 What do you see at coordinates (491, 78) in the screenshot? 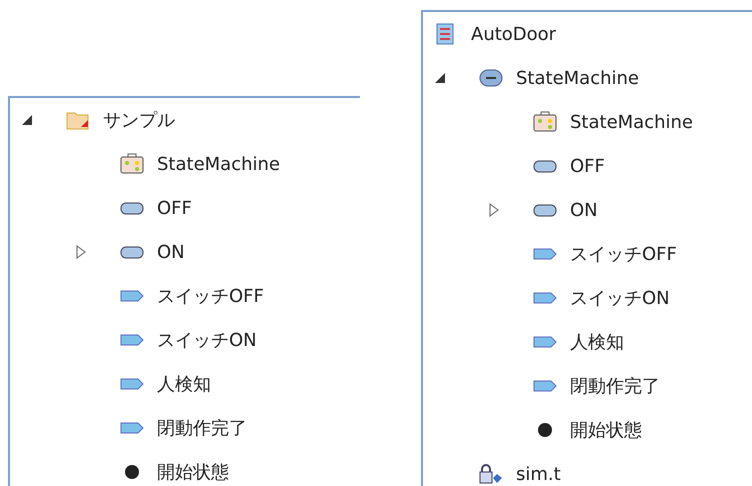
I see `state-machine-icon` at bounding box center [491, 78].